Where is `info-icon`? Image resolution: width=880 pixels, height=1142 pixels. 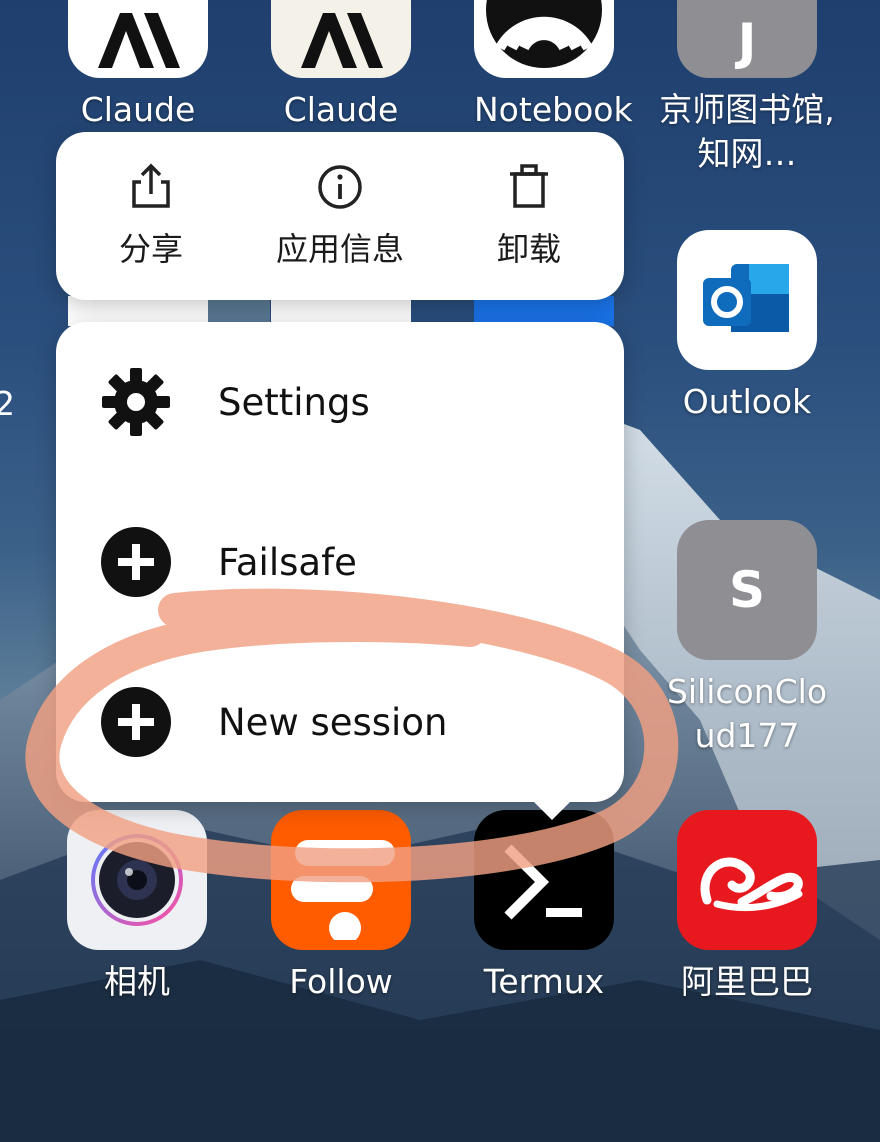
info-icon is located at coordinates (340, 187).